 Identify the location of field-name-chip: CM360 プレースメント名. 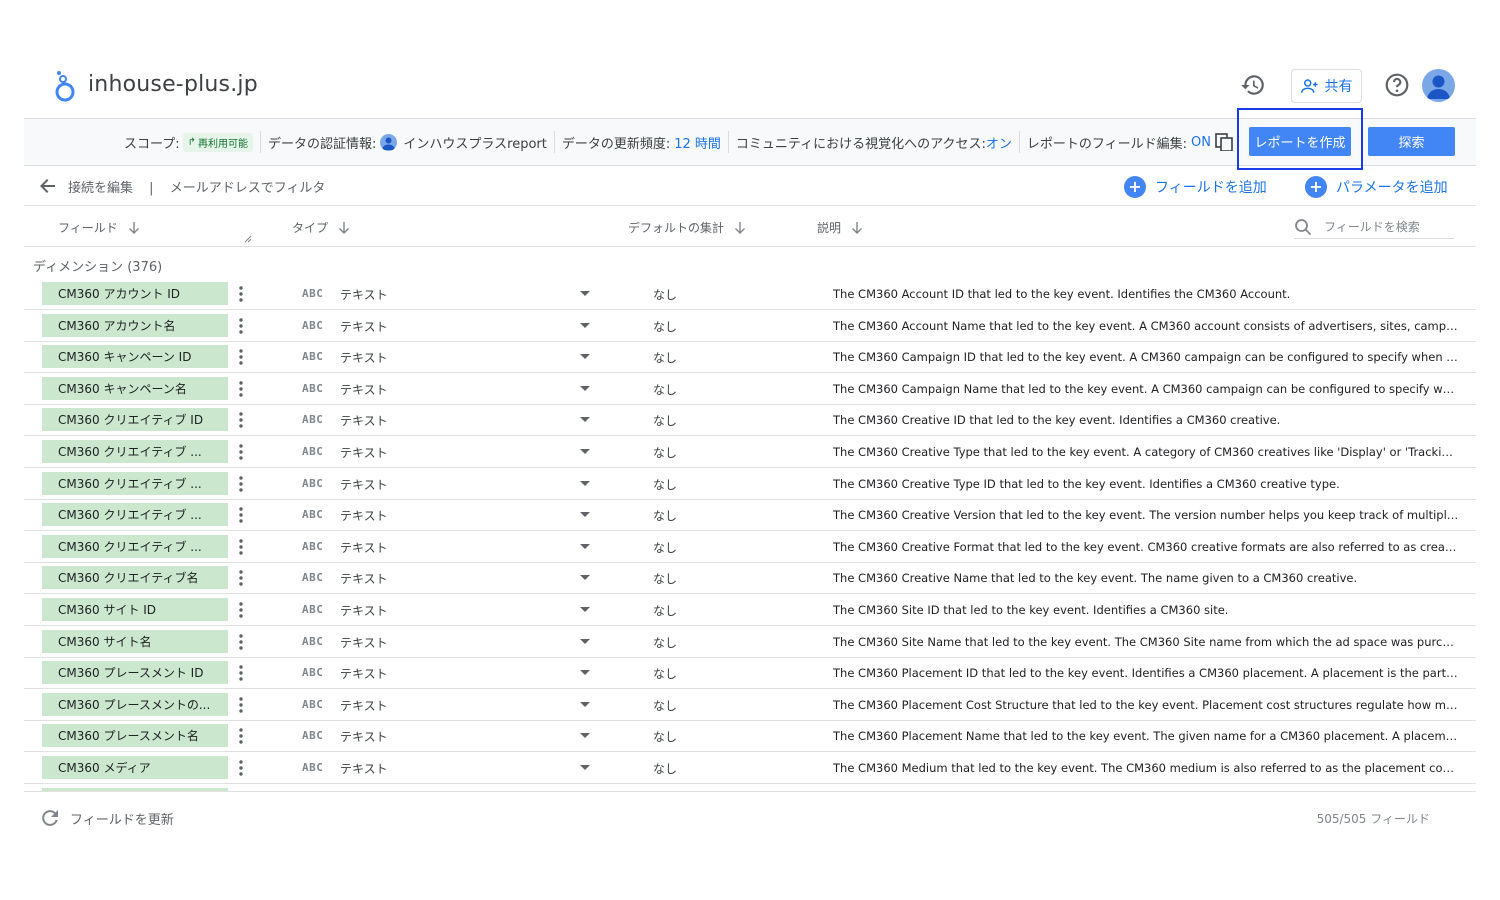
(135, 736).